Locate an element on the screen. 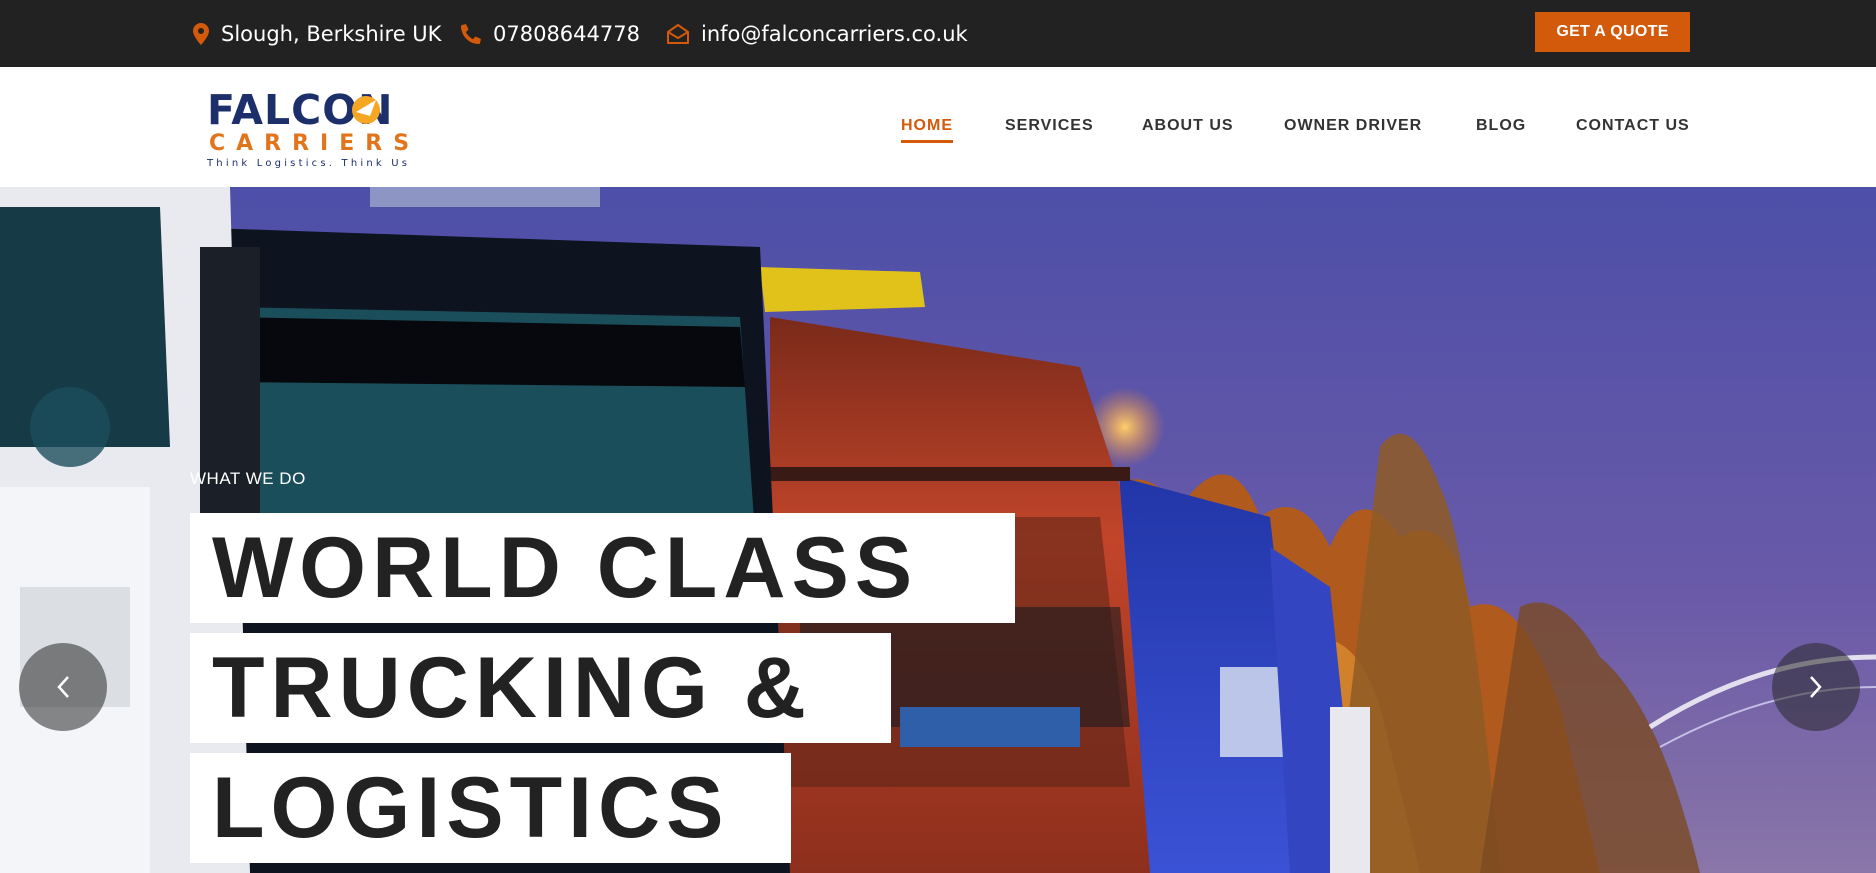 The height and width of the screenshot is (873, 1876). map-pin-icon is located at coordinates (201, 33).